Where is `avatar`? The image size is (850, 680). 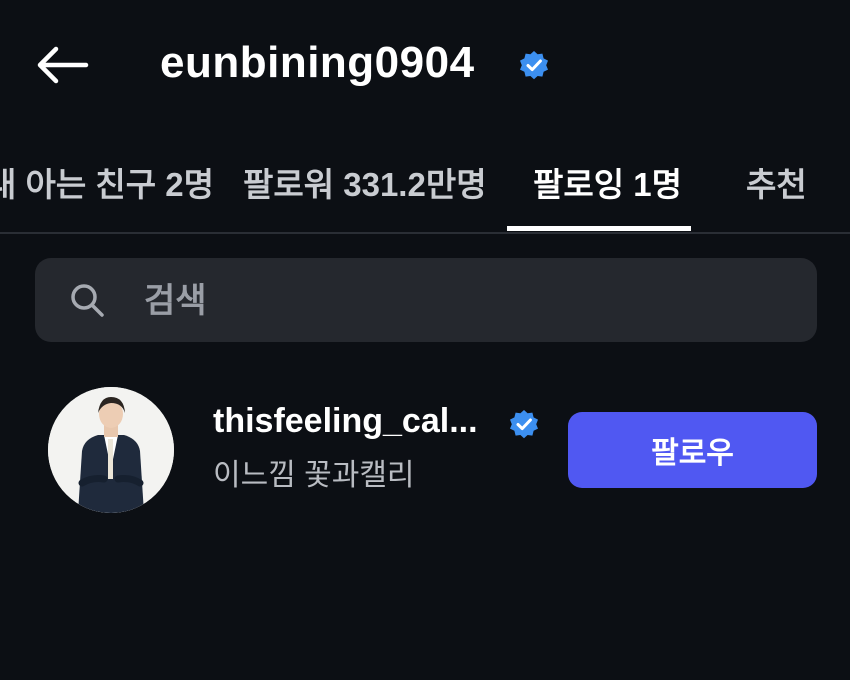 avatar is located at coordinates (111, 450).